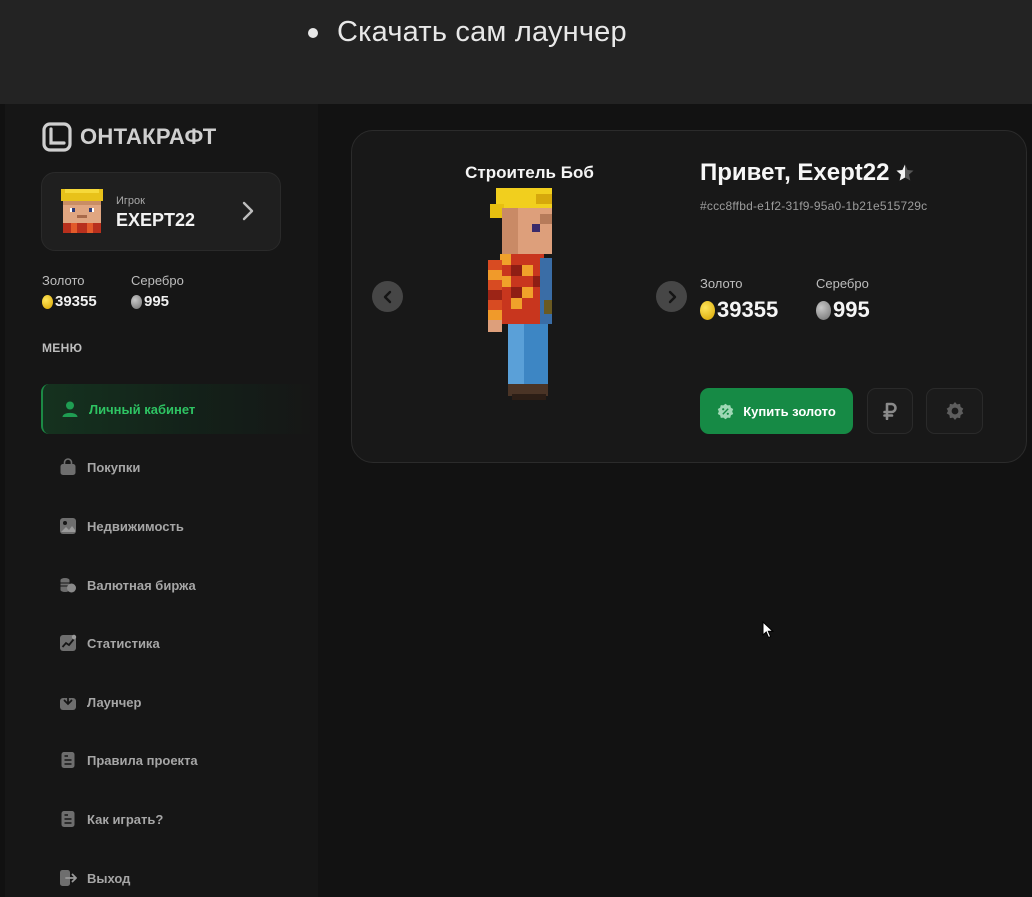 This screenshot has width=1032, height=897. I want to click on sidebar-item-exchange: Валютная биржа, so click(179, 585).